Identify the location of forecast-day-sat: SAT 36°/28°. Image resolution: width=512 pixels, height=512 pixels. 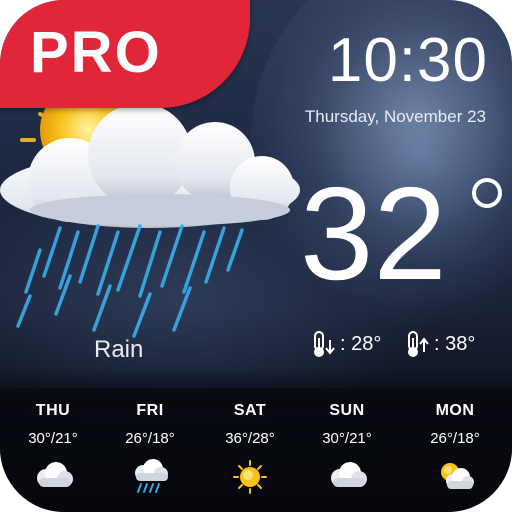
(250, 451).